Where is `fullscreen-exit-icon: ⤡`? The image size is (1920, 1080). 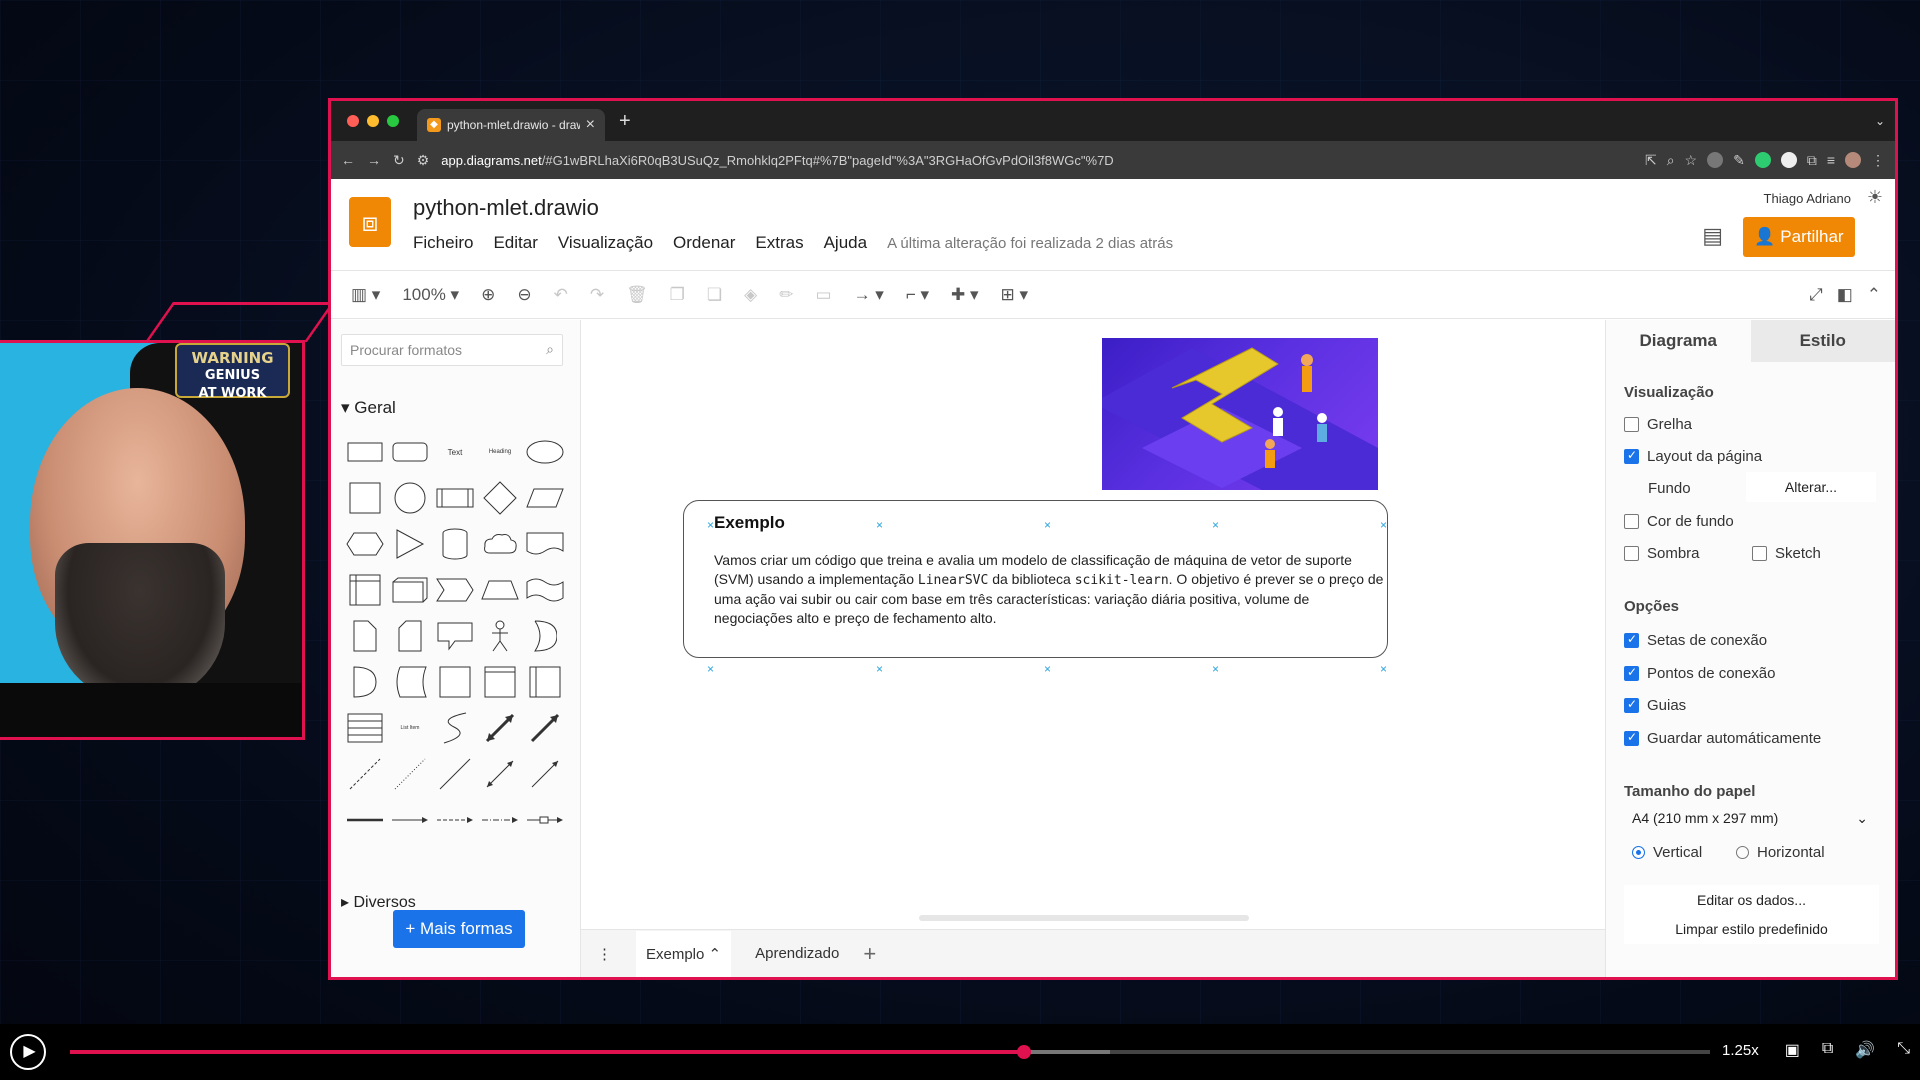 fullscreen-exit-icon: ⤡ is located at coordinates (1903, 1050).